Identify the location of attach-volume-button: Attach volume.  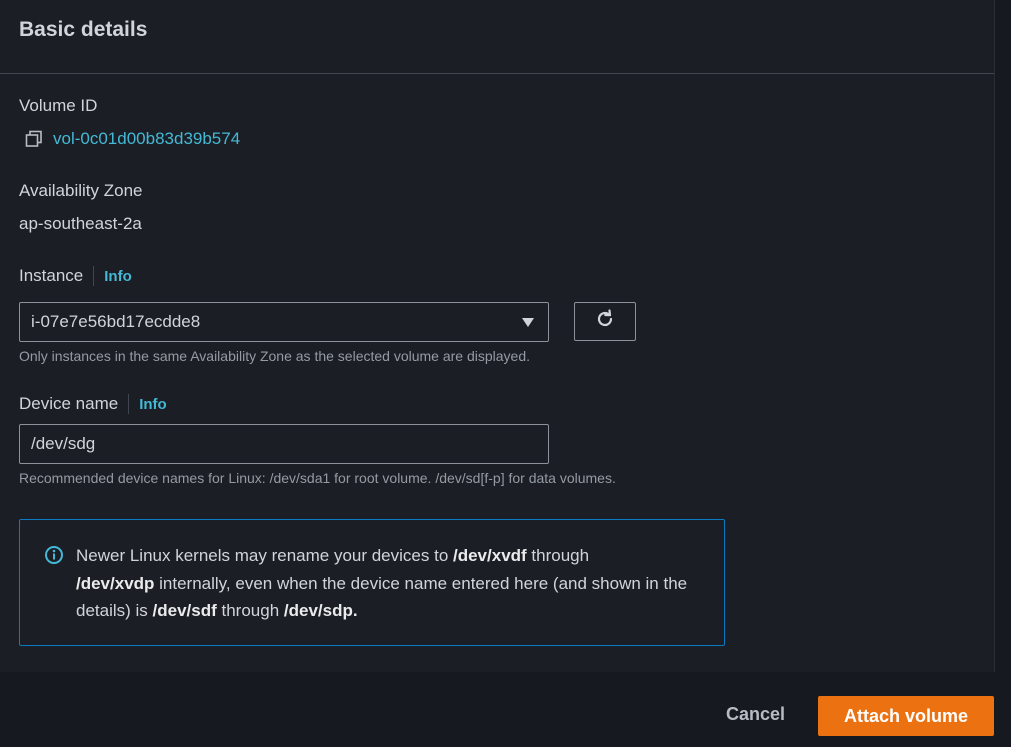
(906, 716).